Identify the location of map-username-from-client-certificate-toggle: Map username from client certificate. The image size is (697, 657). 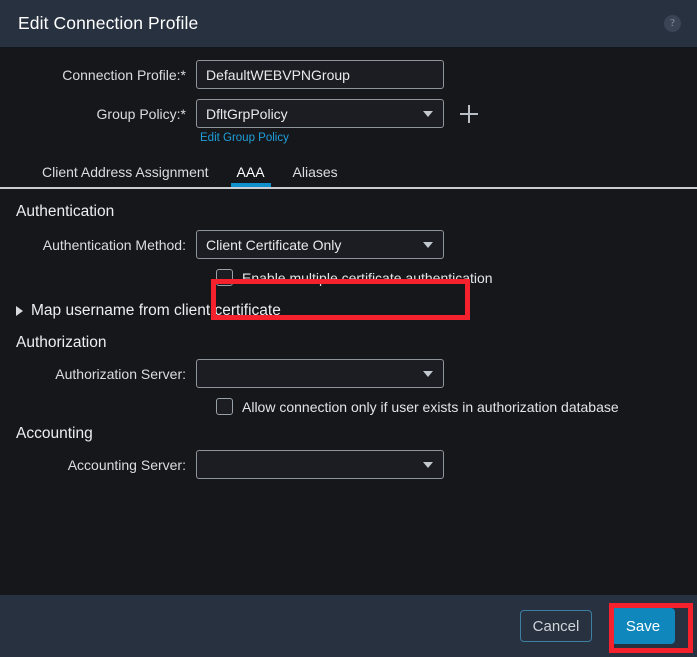
(348, 311).